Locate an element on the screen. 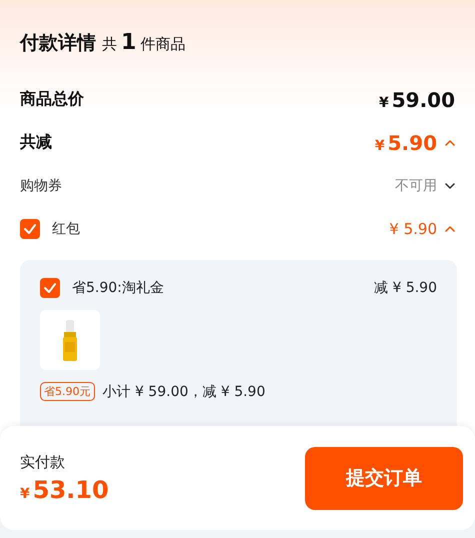  total-amount: ¥53.10 is located at coordinates (64, 490).